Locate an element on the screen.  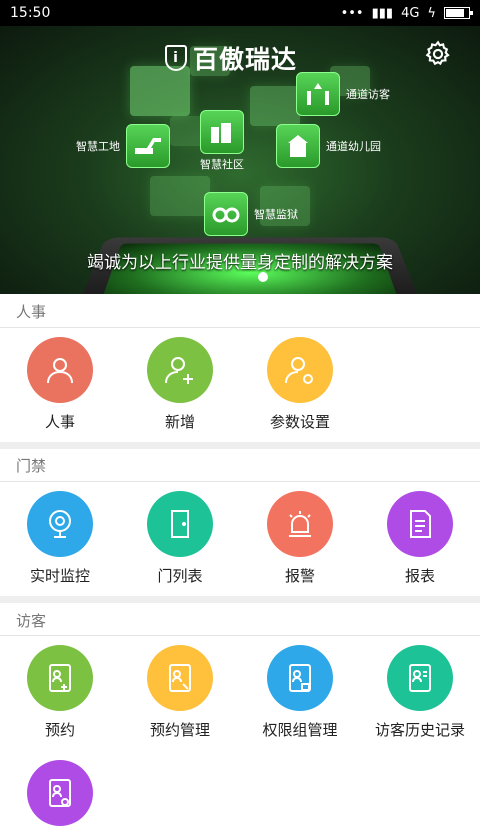
handcuffs-icon is located at coordinates (226, 214).